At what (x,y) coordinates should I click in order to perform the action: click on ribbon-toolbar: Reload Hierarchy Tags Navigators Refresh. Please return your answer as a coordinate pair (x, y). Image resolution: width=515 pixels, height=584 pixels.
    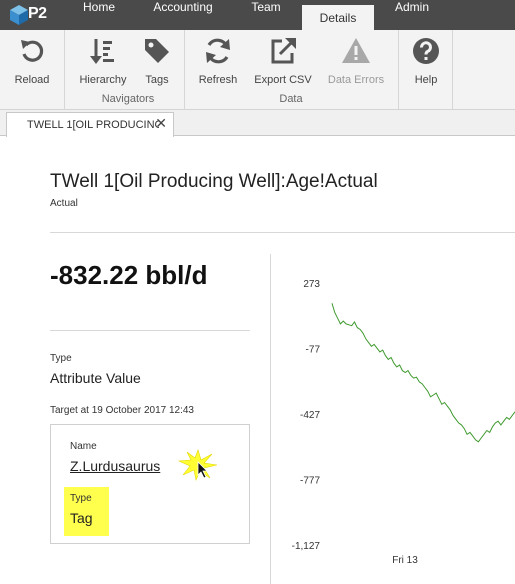
    Looking at the image, I should click on (257, 70).